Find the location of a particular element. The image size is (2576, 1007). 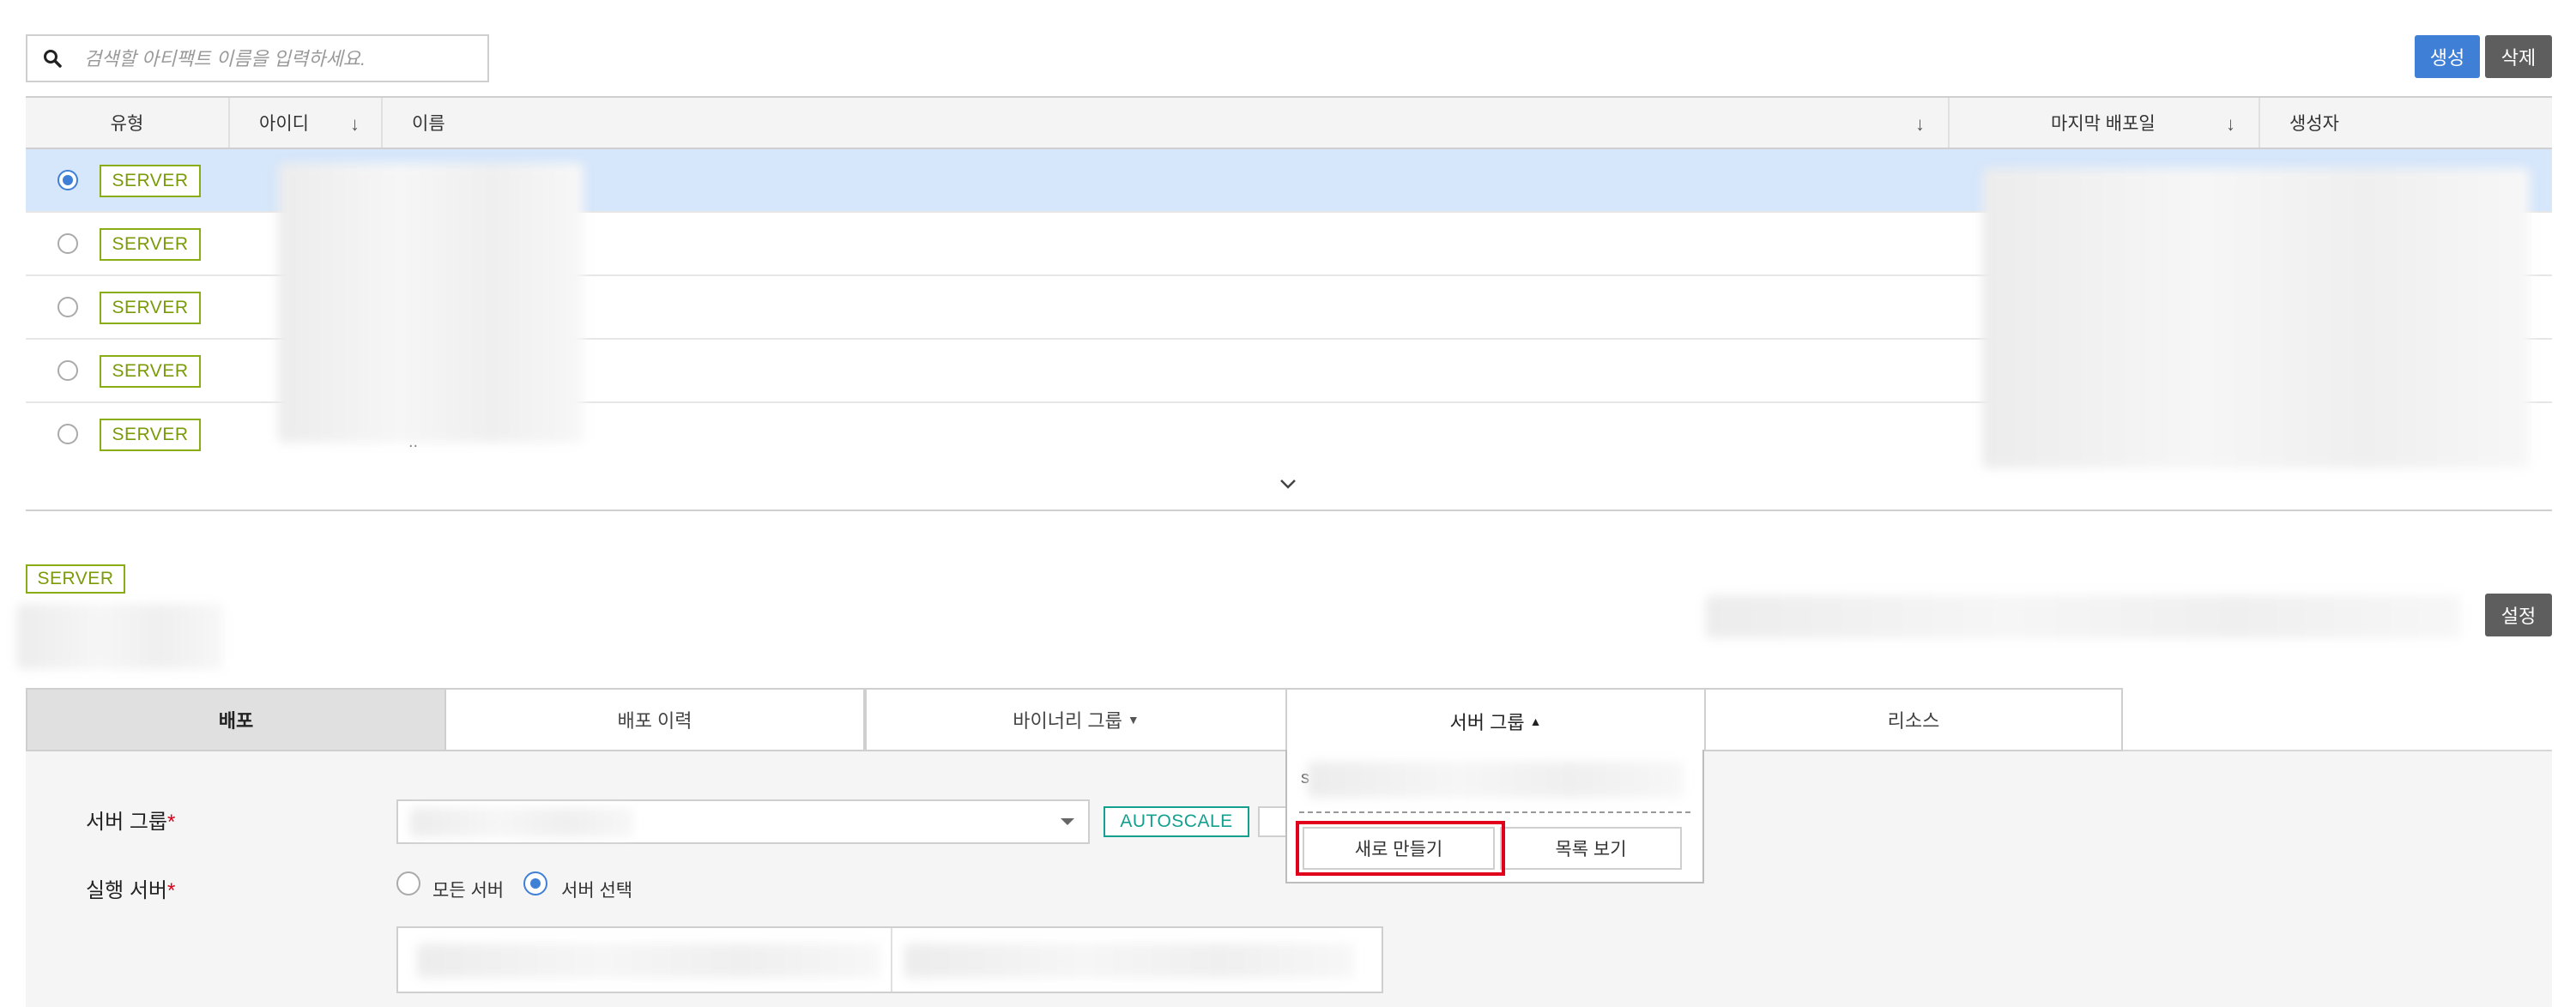

column-header-type: 유형 is located at coordinates (128, 123).